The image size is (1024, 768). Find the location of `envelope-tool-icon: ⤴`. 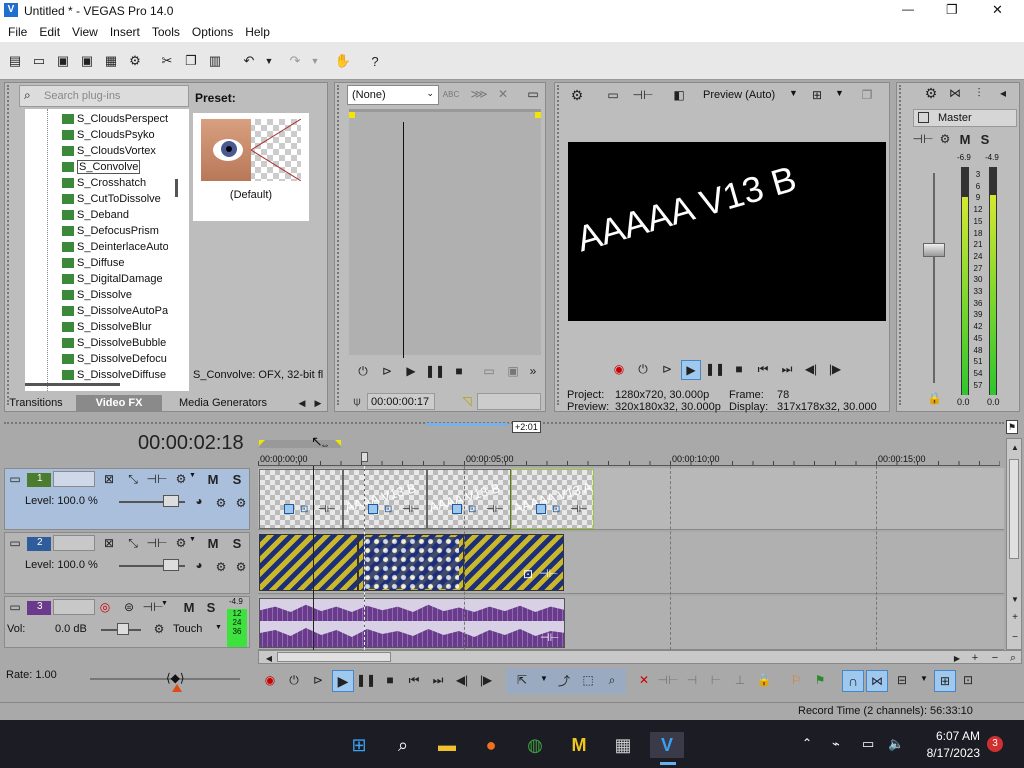

envelope-tool-icon: ⤴ is located at coordinates (564, 680).